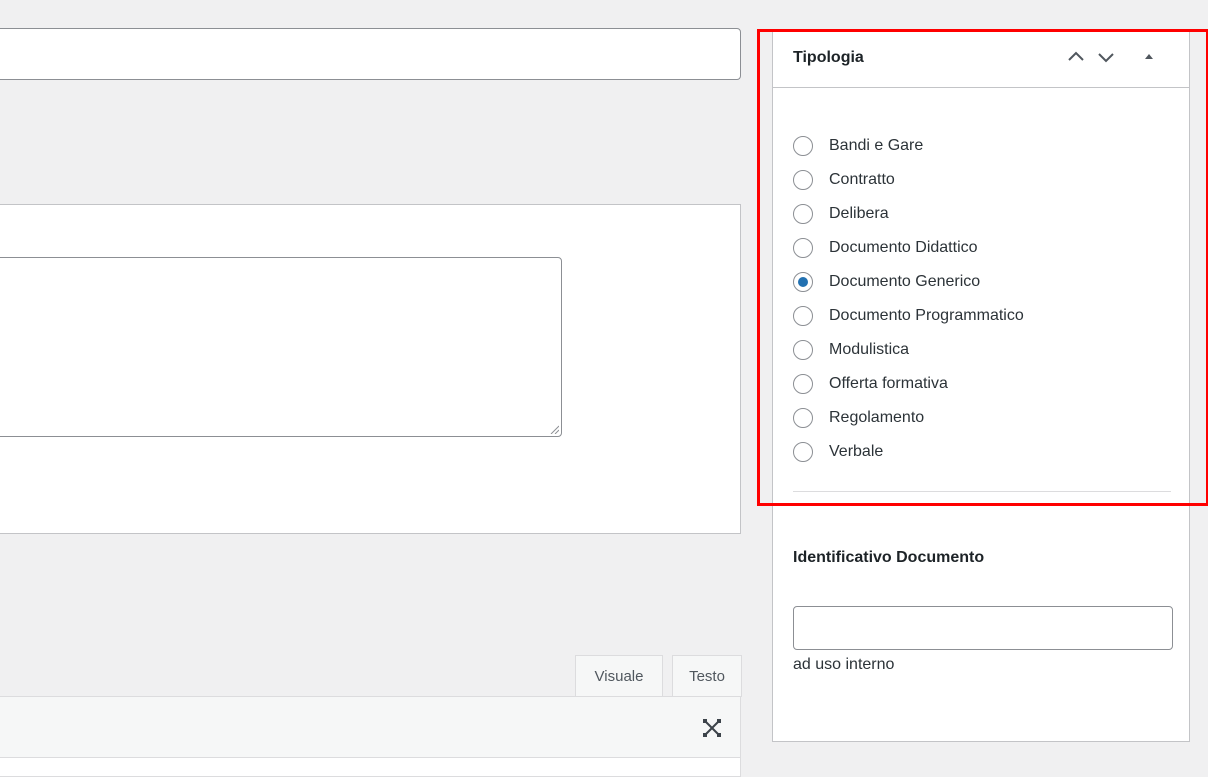 The width and height of the screenshot is (1208, 777). Describe the element at coordinates (370, 54) in the screenshot. I see `title-input` at that location.